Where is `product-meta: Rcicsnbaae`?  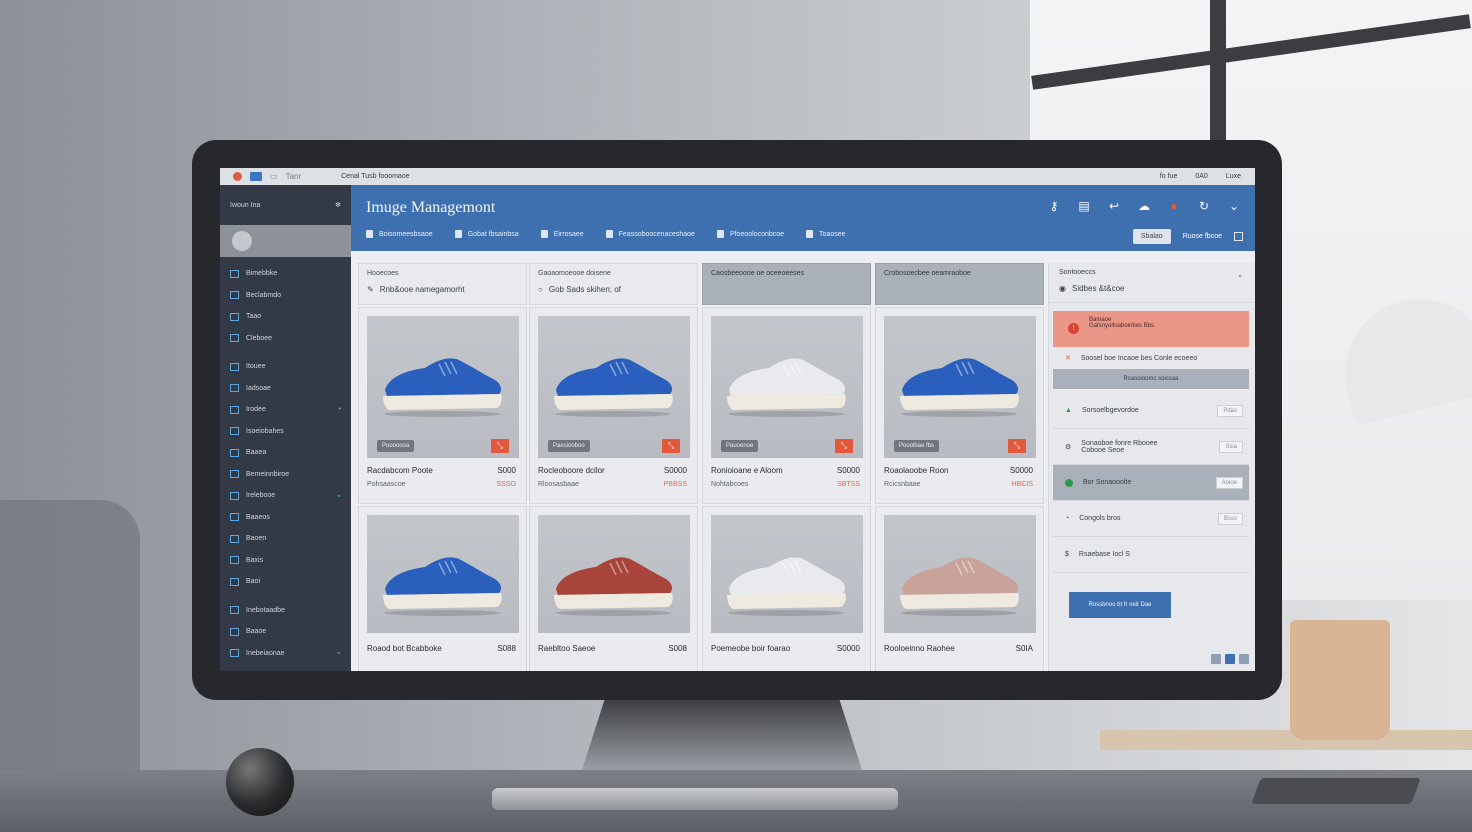 product-meta: Rcicsnbaae is located at coordinates (902, 484).